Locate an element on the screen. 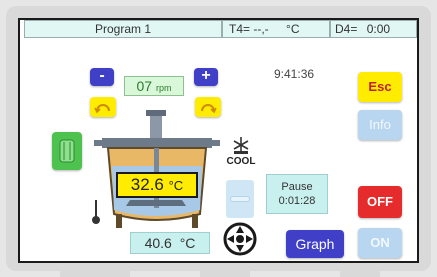 This screenshot has height=277, width=437. t4-value: --,- is located at coordinates (261, 29).